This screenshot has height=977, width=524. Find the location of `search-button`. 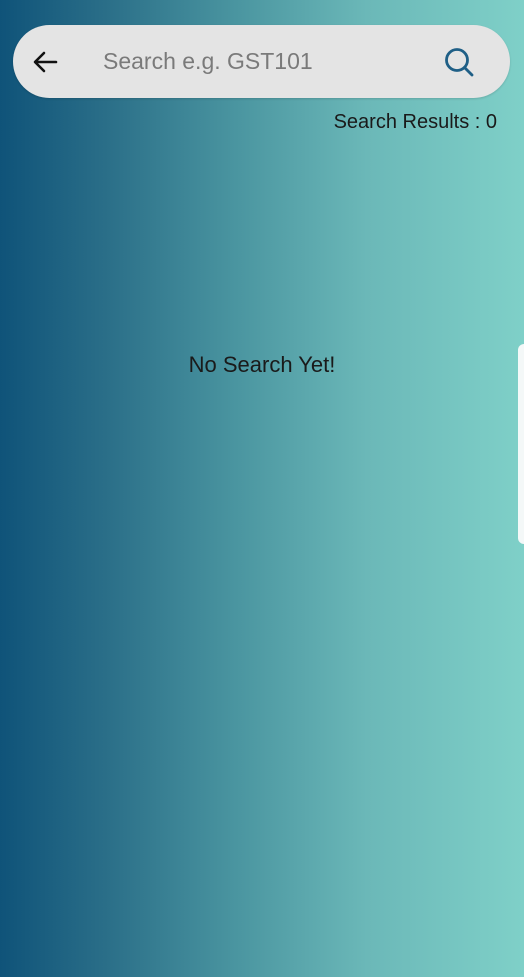

search-button is located at coordinates (459, 62).